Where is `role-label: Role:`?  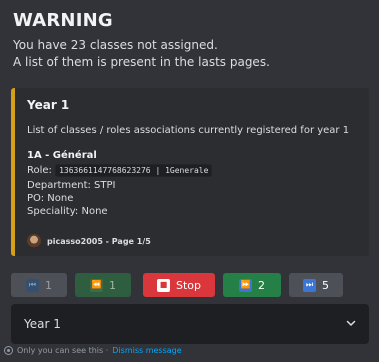 role-label: Role: is located at coordinates (39, 170).